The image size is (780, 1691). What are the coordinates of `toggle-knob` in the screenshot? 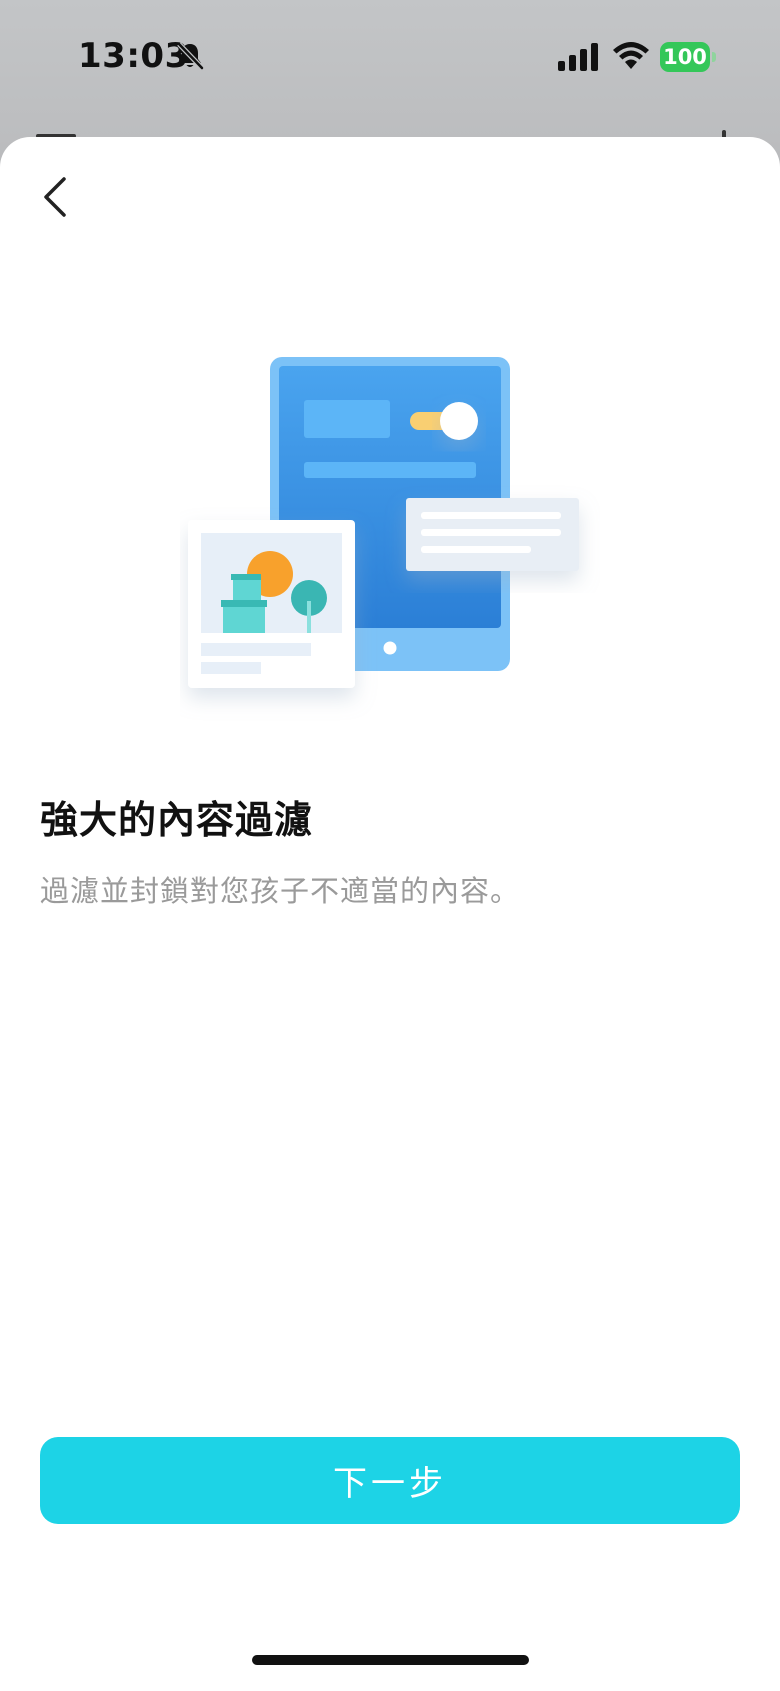 It's located at (459, 421).